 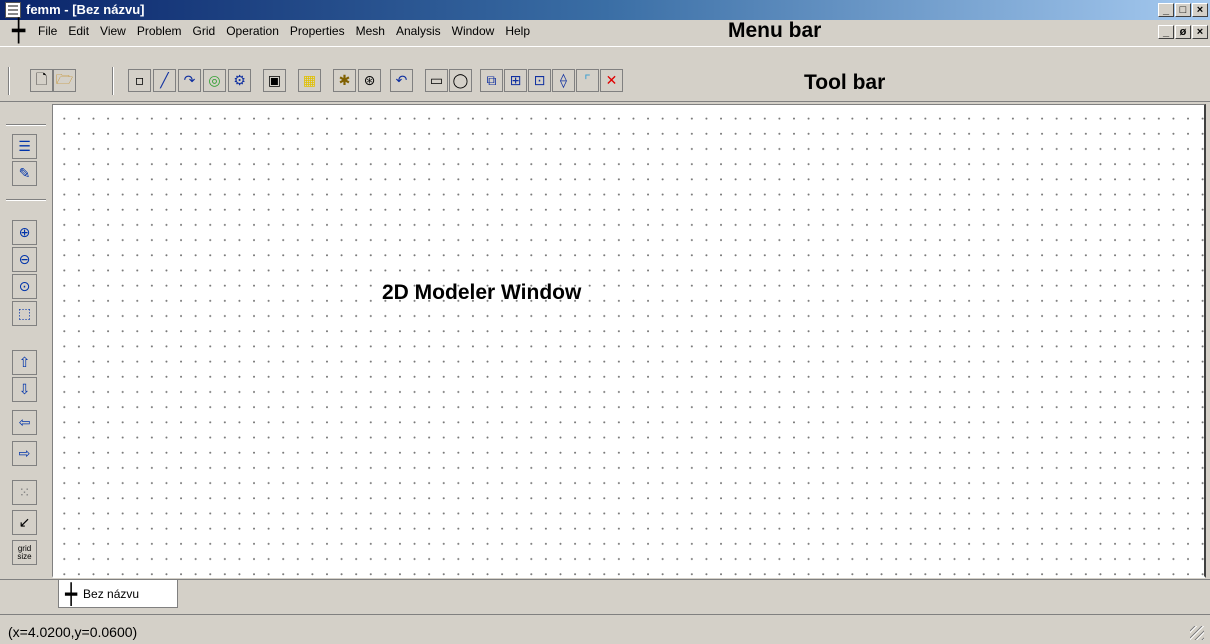 I want to click on zoom-out-icon: ⊖, so click(x=24, y=259).